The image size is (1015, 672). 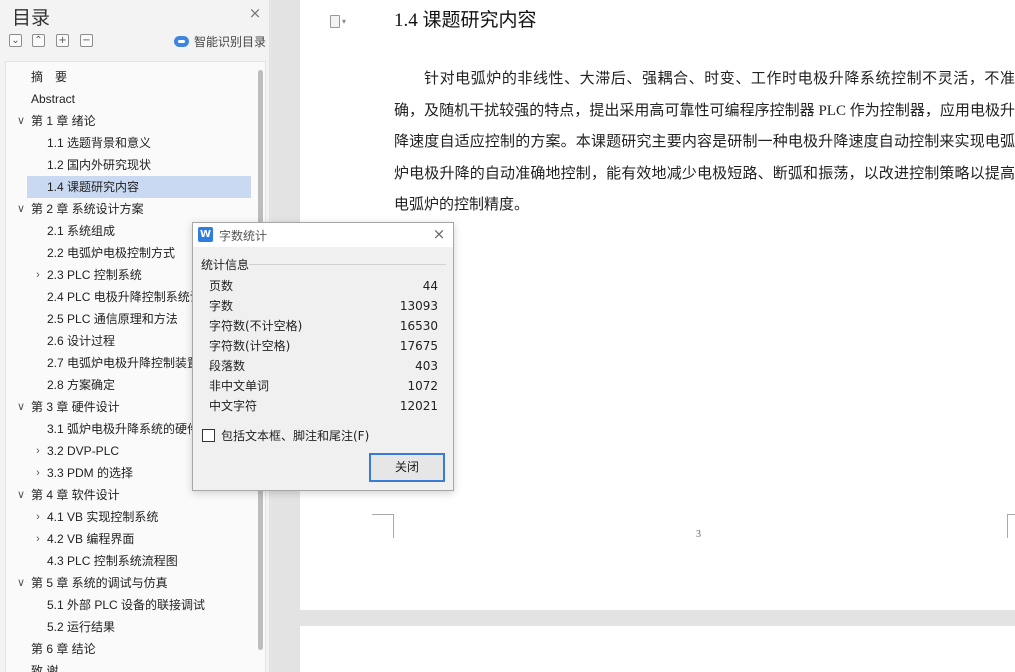 I want to click on toc-section: › 4.2 VB 编程界面, so click(x=131, y=539).